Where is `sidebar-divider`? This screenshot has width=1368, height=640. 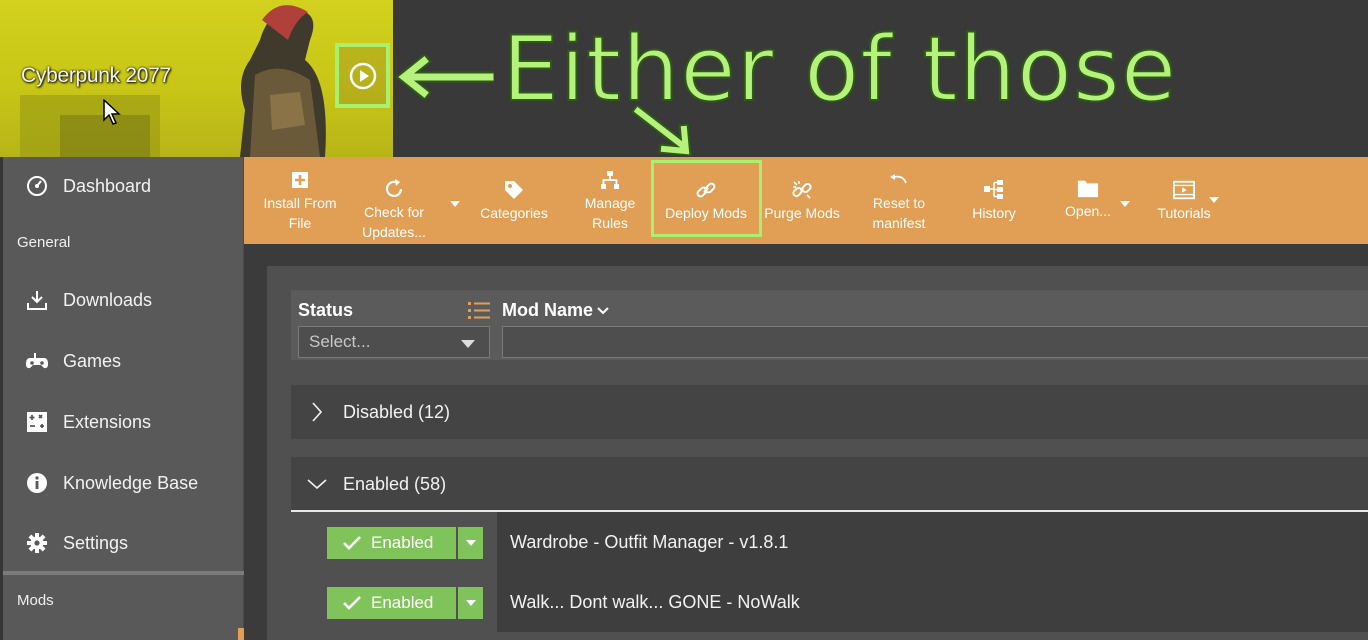
sidebar-divider is located at coordinates (123, 573).